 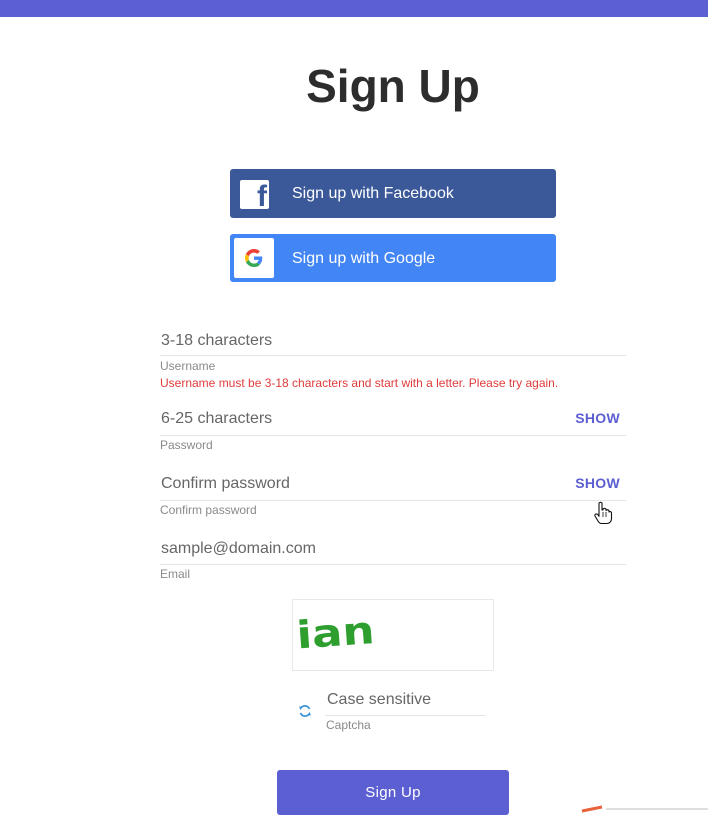 What do you see at coordinates (216, 419) in the screenshot?
I see `password-input: 6-25 characters` at bounding box center [216, 419].